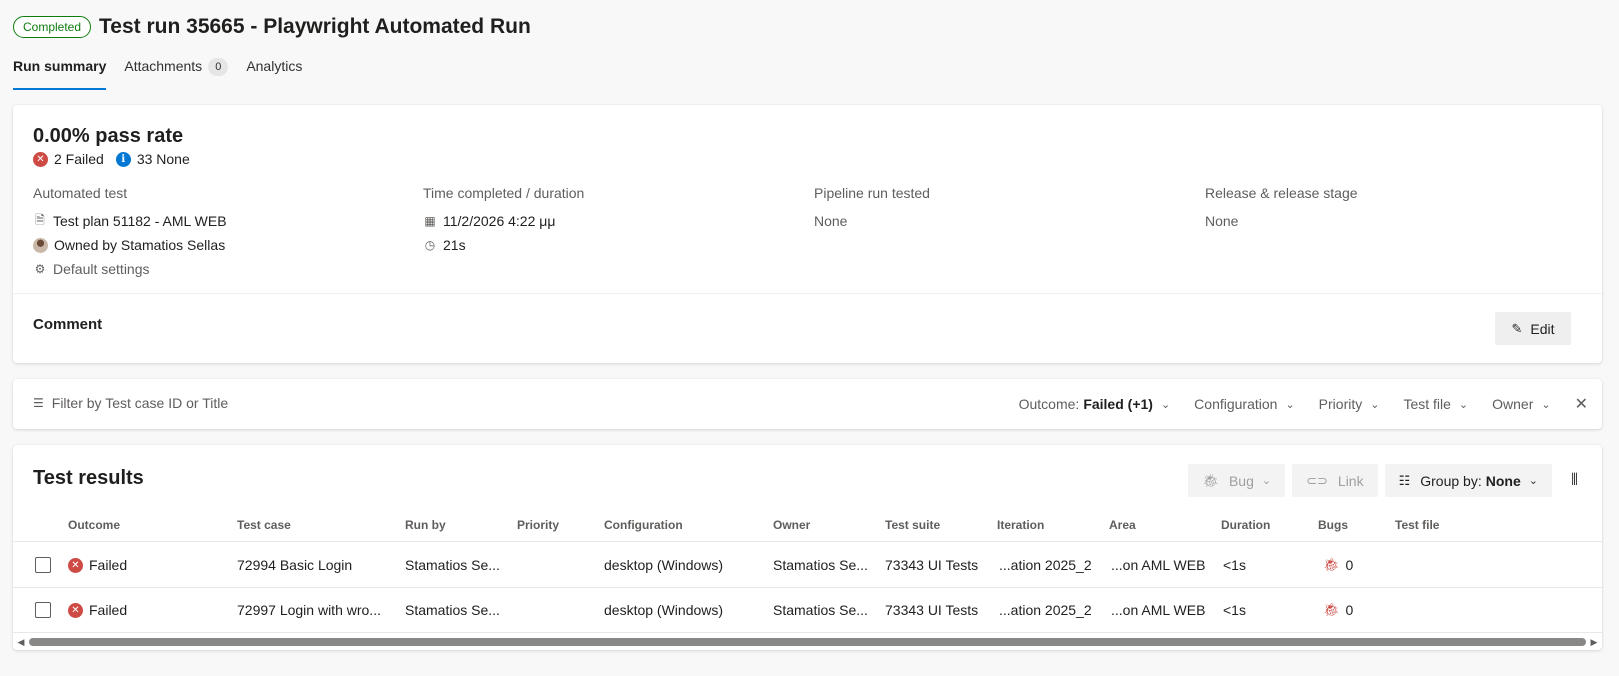 The height and width of the screenshot is (676, 1619). What do you see at coordinates (1333, 525) in the screenshot?
I see `column-header: Bugs` at bounding box center [1333, 525].